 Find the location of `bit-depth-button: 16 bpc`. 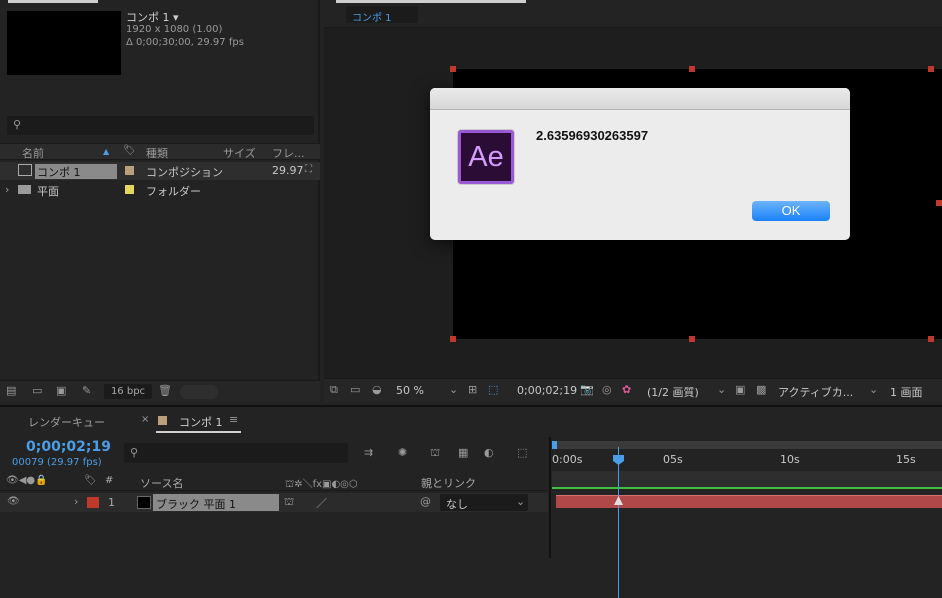

bit-depth-button: 16 bpc is located at coordinates (128, 391).